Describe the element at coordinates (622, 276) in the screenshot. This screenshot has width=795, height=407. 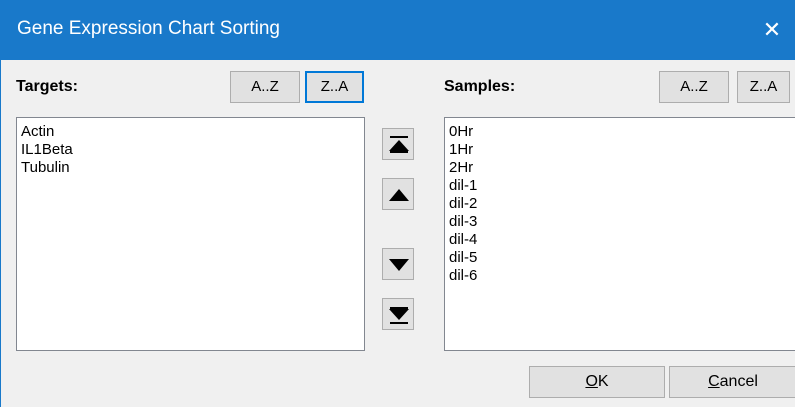
I see `samples-list-item: dil-6` at that location.